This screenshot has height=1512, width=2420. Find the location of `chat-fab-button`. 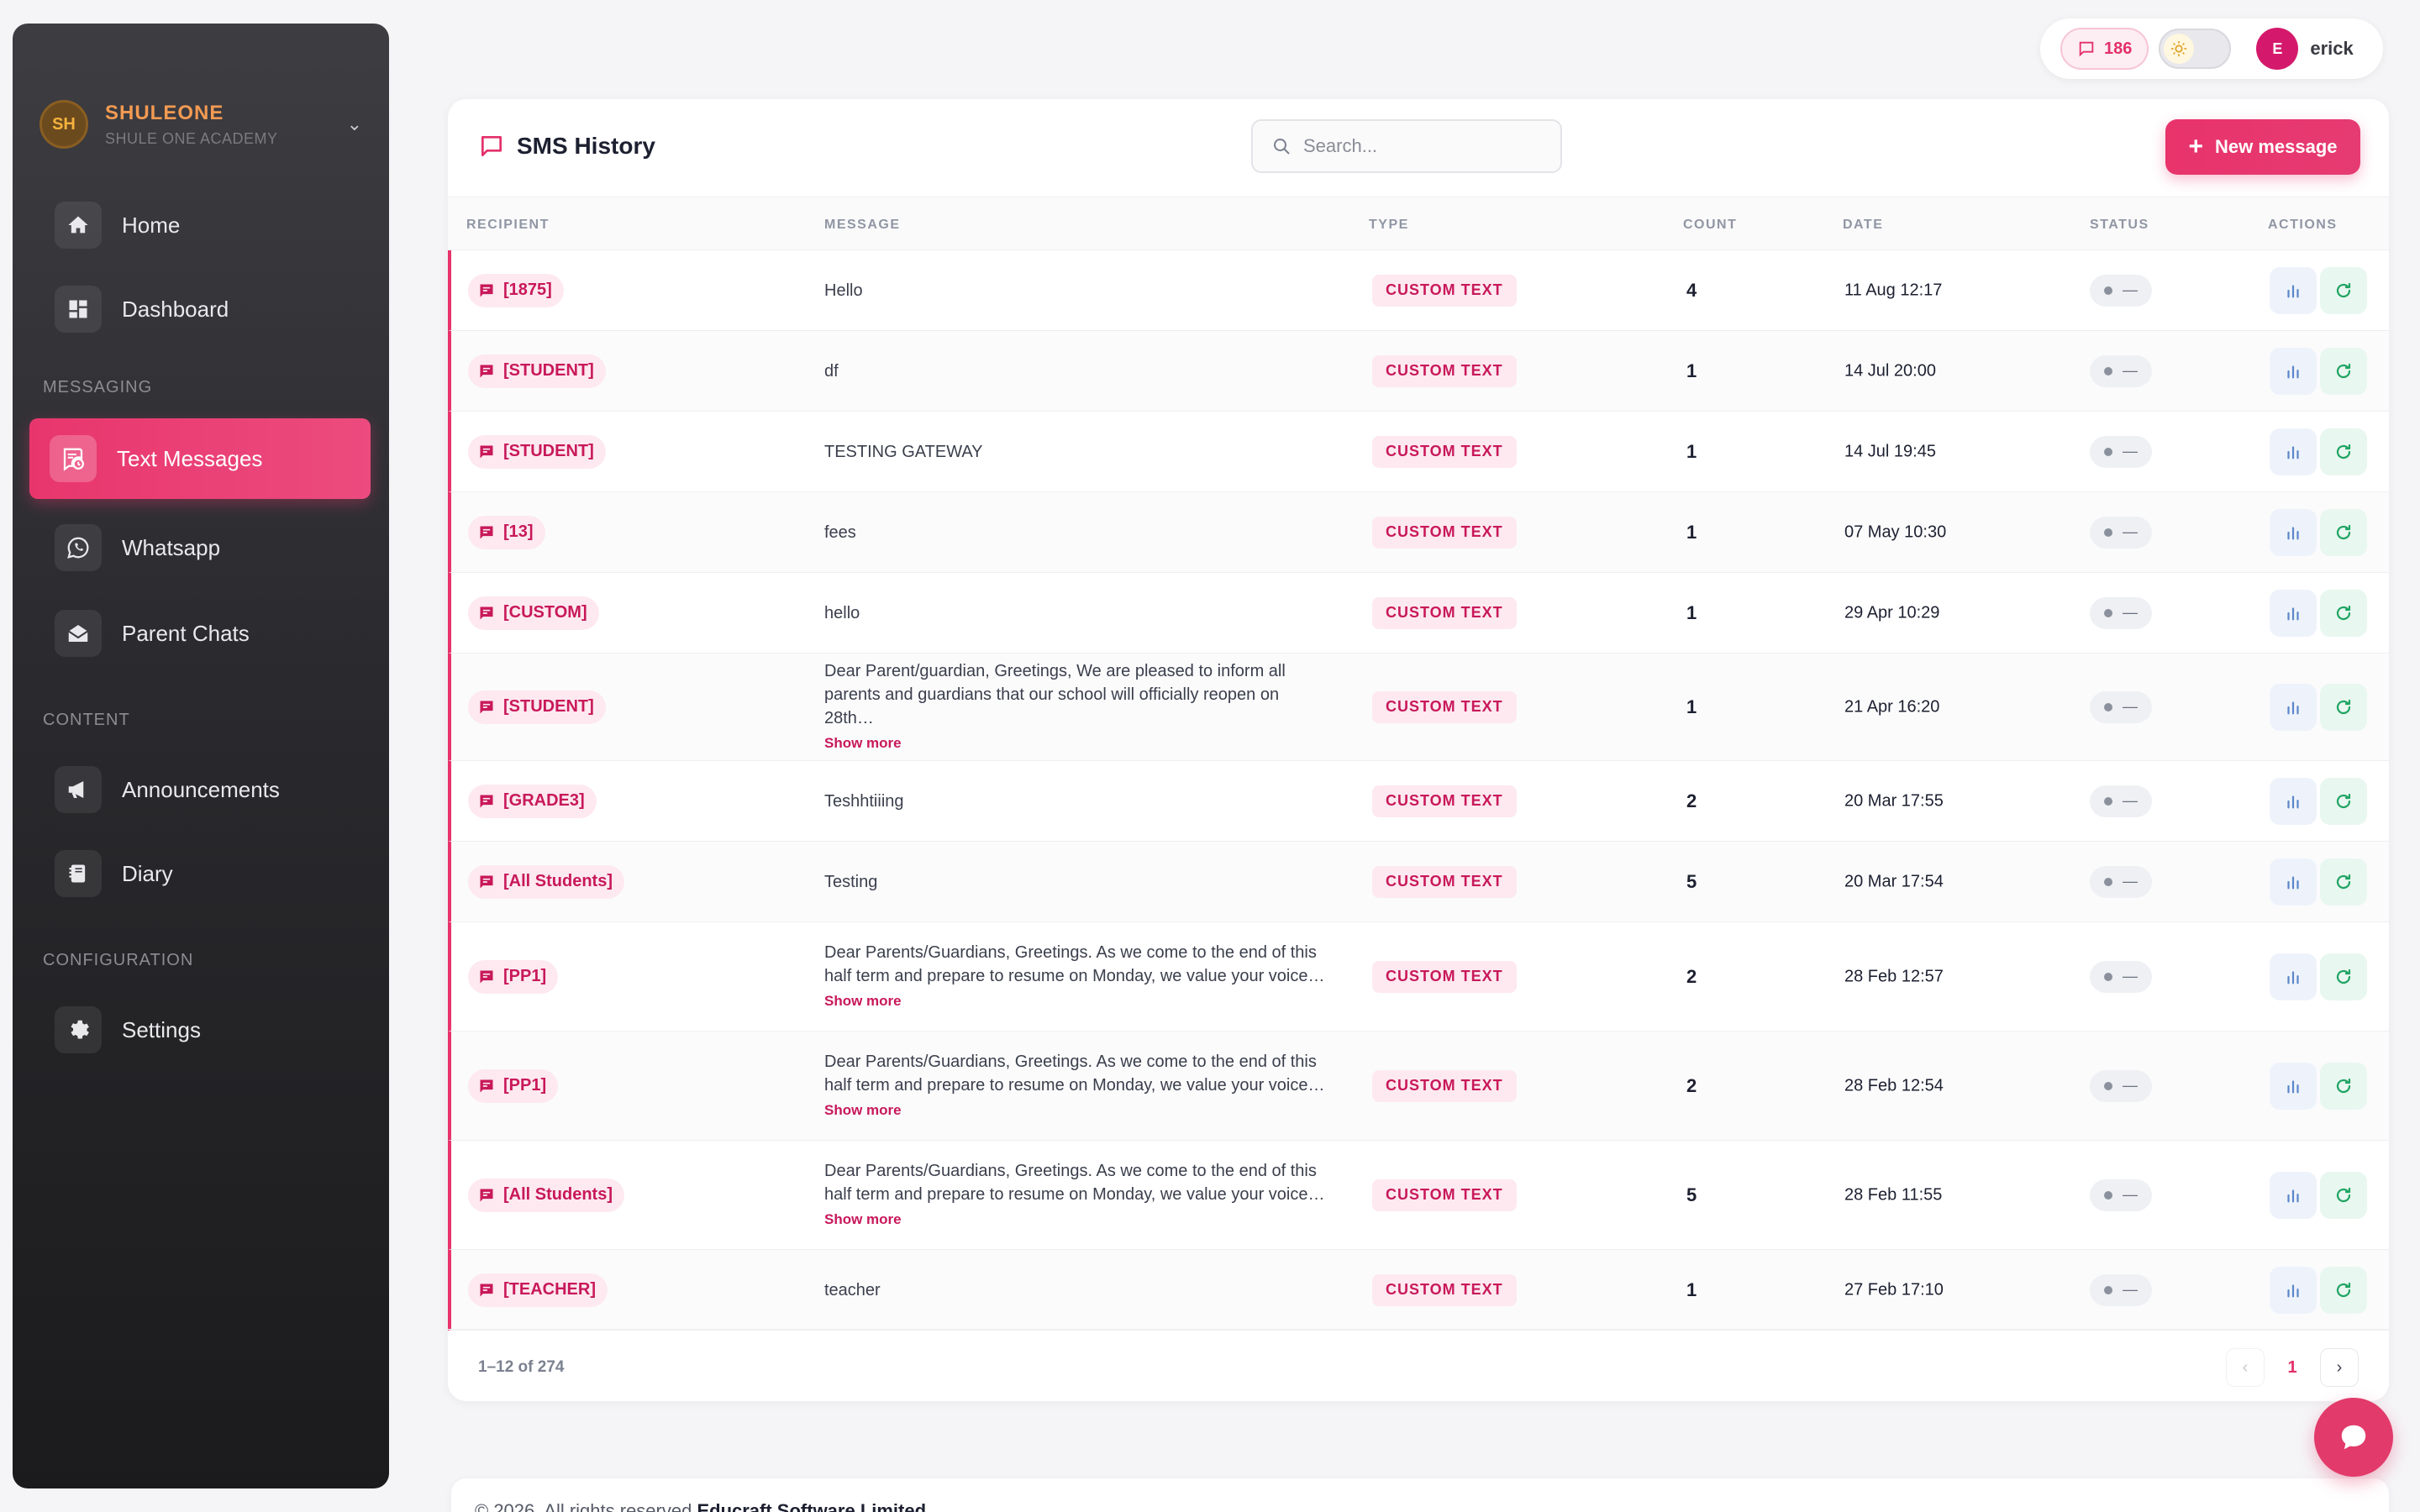

chat-fab-button is located at coordinates (2353, 1437).